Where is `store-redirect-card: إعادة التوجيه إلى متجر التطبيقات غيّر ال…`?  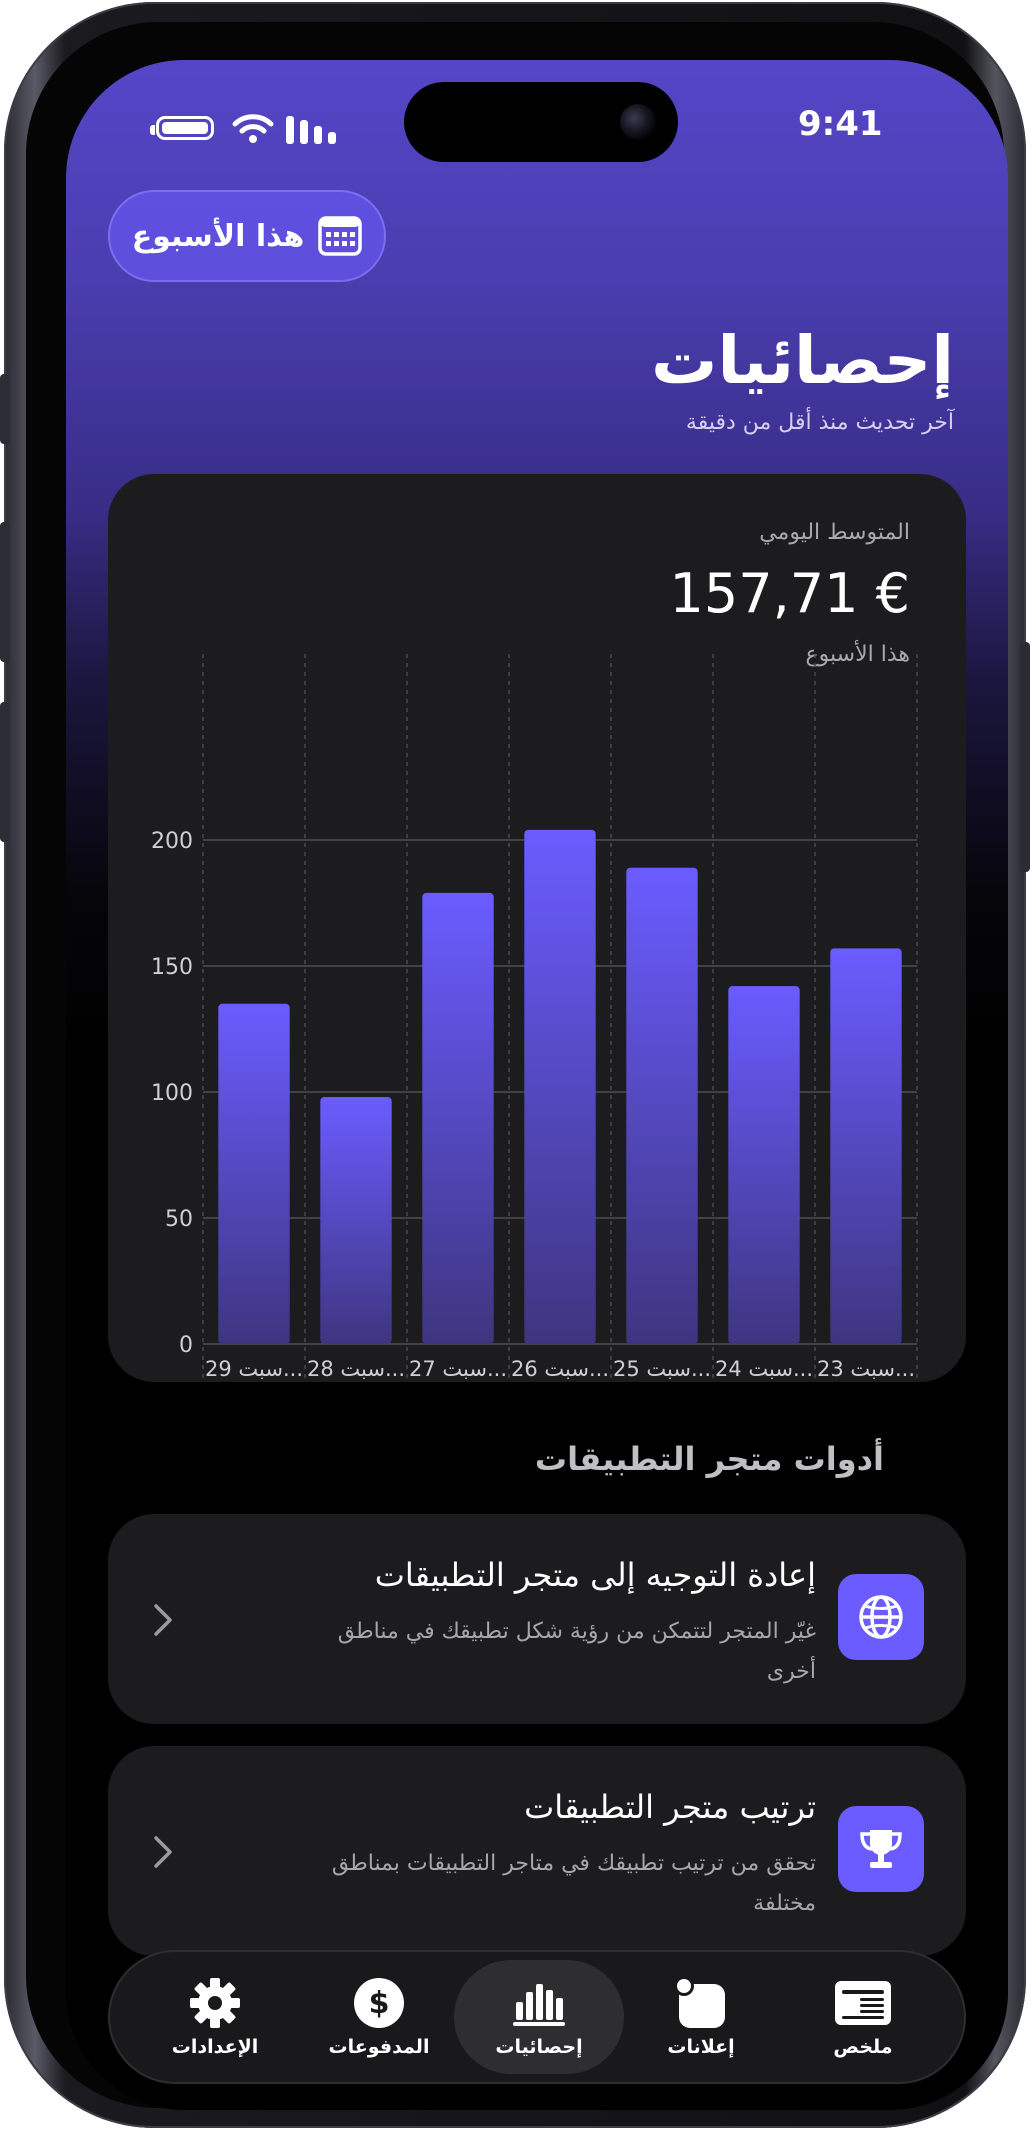
store-redirect-card: إعادة التوجيه إلى متجر التطبيقات غيّر ال… is located at coordinates (537, 1619).